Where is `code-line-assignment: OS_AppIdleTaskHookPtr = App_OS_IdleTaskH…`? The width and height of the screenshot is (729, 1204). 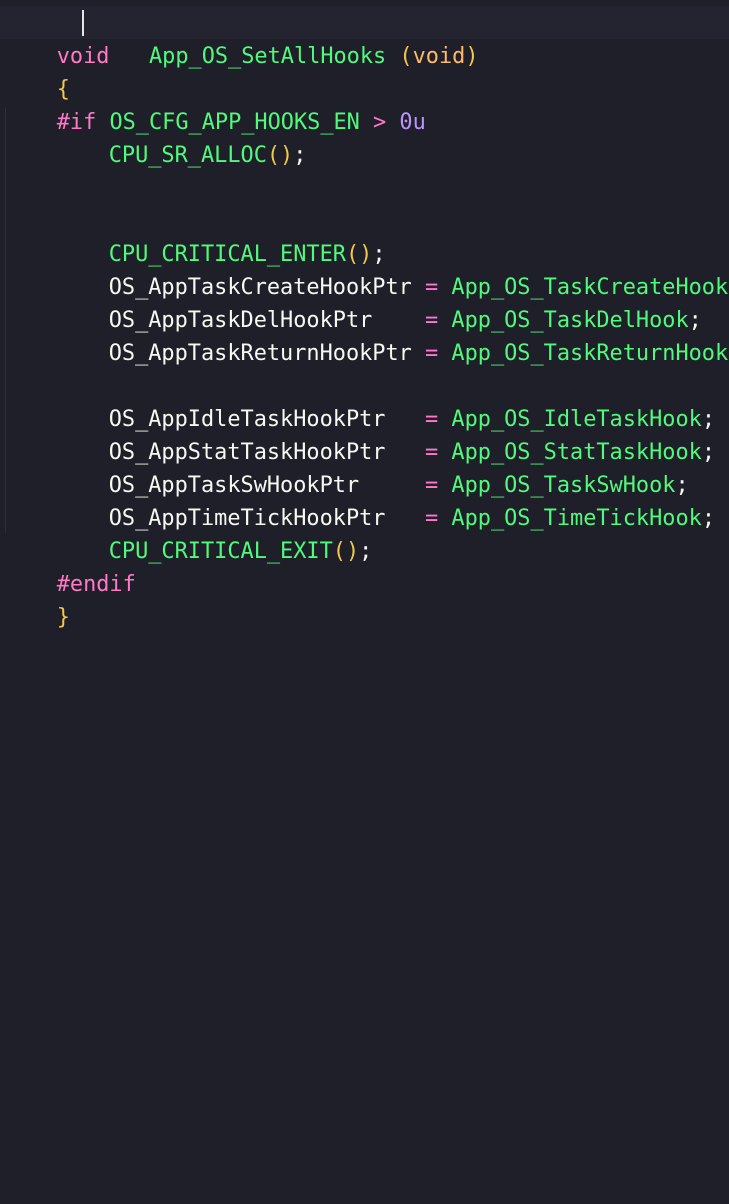 code-line-assignment: OS_AppIdleTaskHookPtr = App_OS_IdleTaskH… is located at coordinates (385, 401).